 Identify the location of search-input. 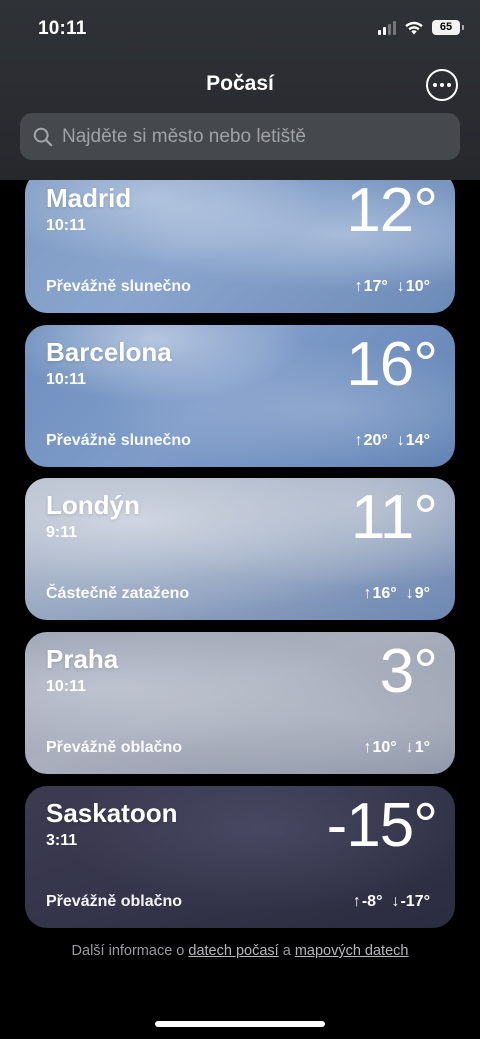
(252, 136).